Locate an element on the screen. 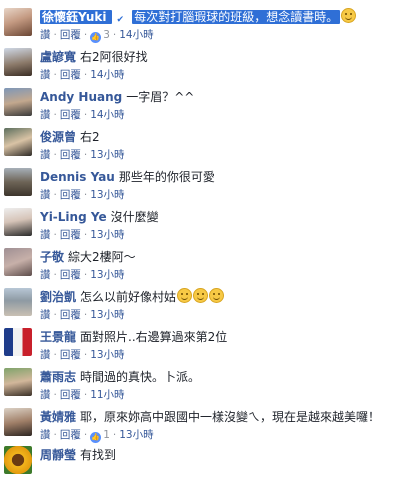 The width and height of the screenshot is (420, 482). comment-text: 沒什麼變 is located at coordinates (134, 217).